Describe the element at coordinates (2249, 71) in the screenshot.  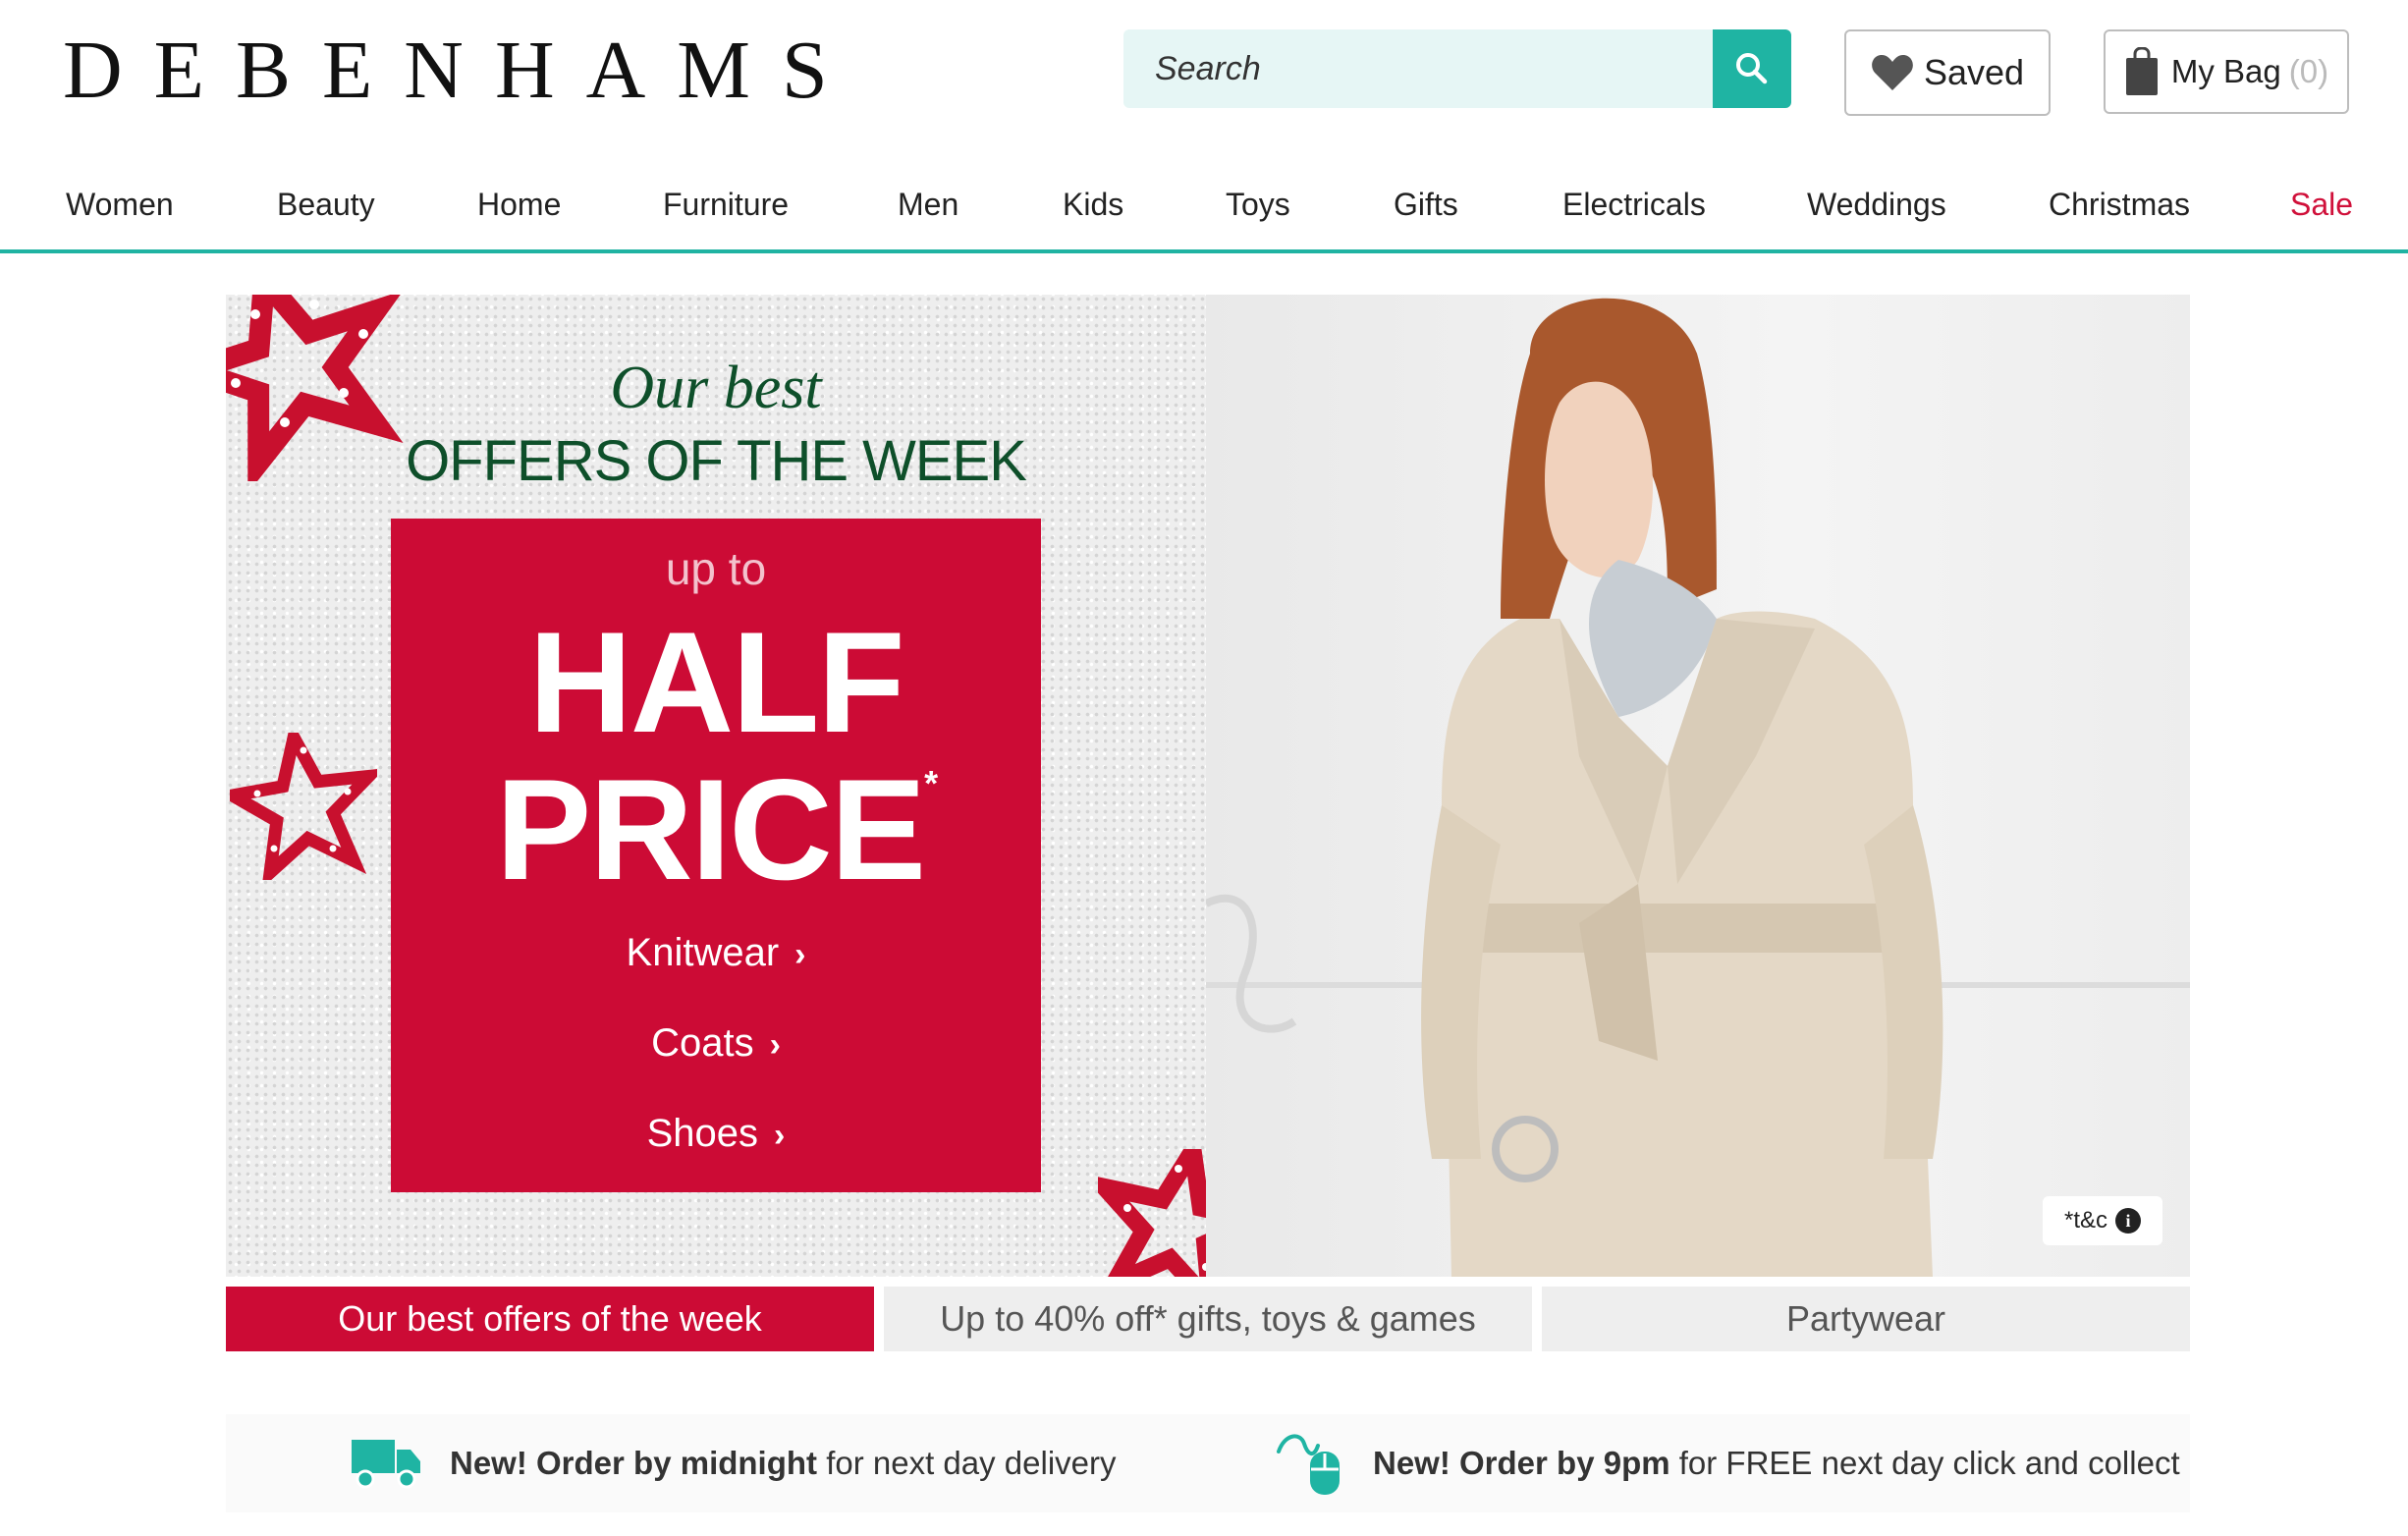
I see `bag-label: My Bag (0)` at that location.